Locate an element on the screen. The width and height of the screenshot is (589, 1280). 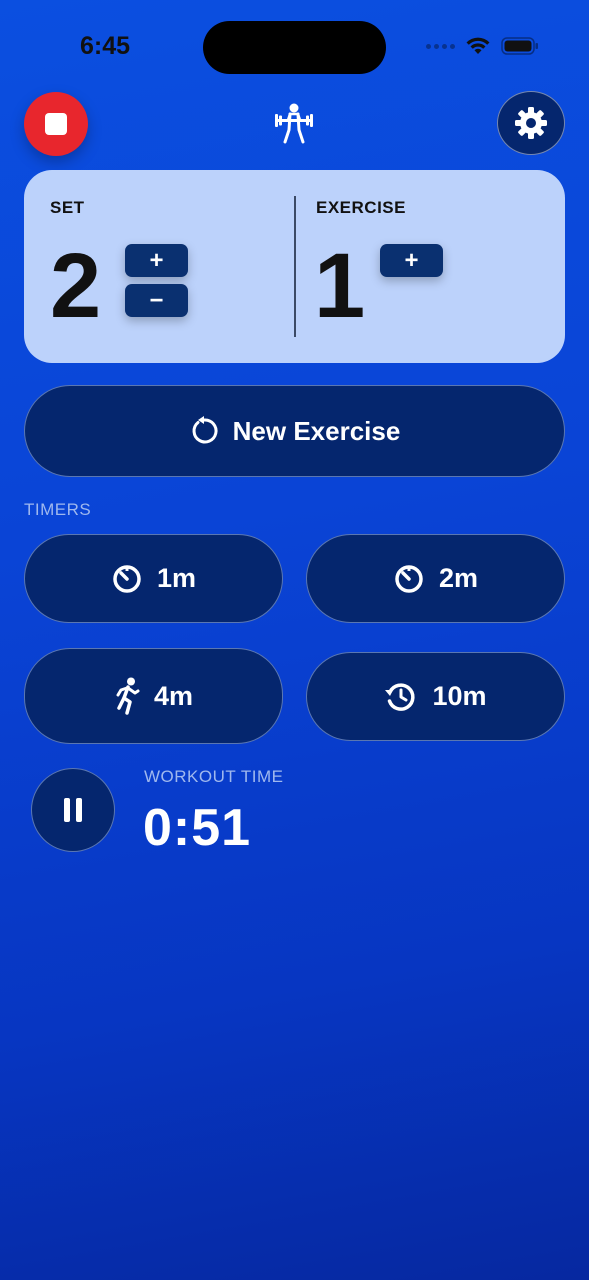
dynamic-island is located at coordinates (294, 47).